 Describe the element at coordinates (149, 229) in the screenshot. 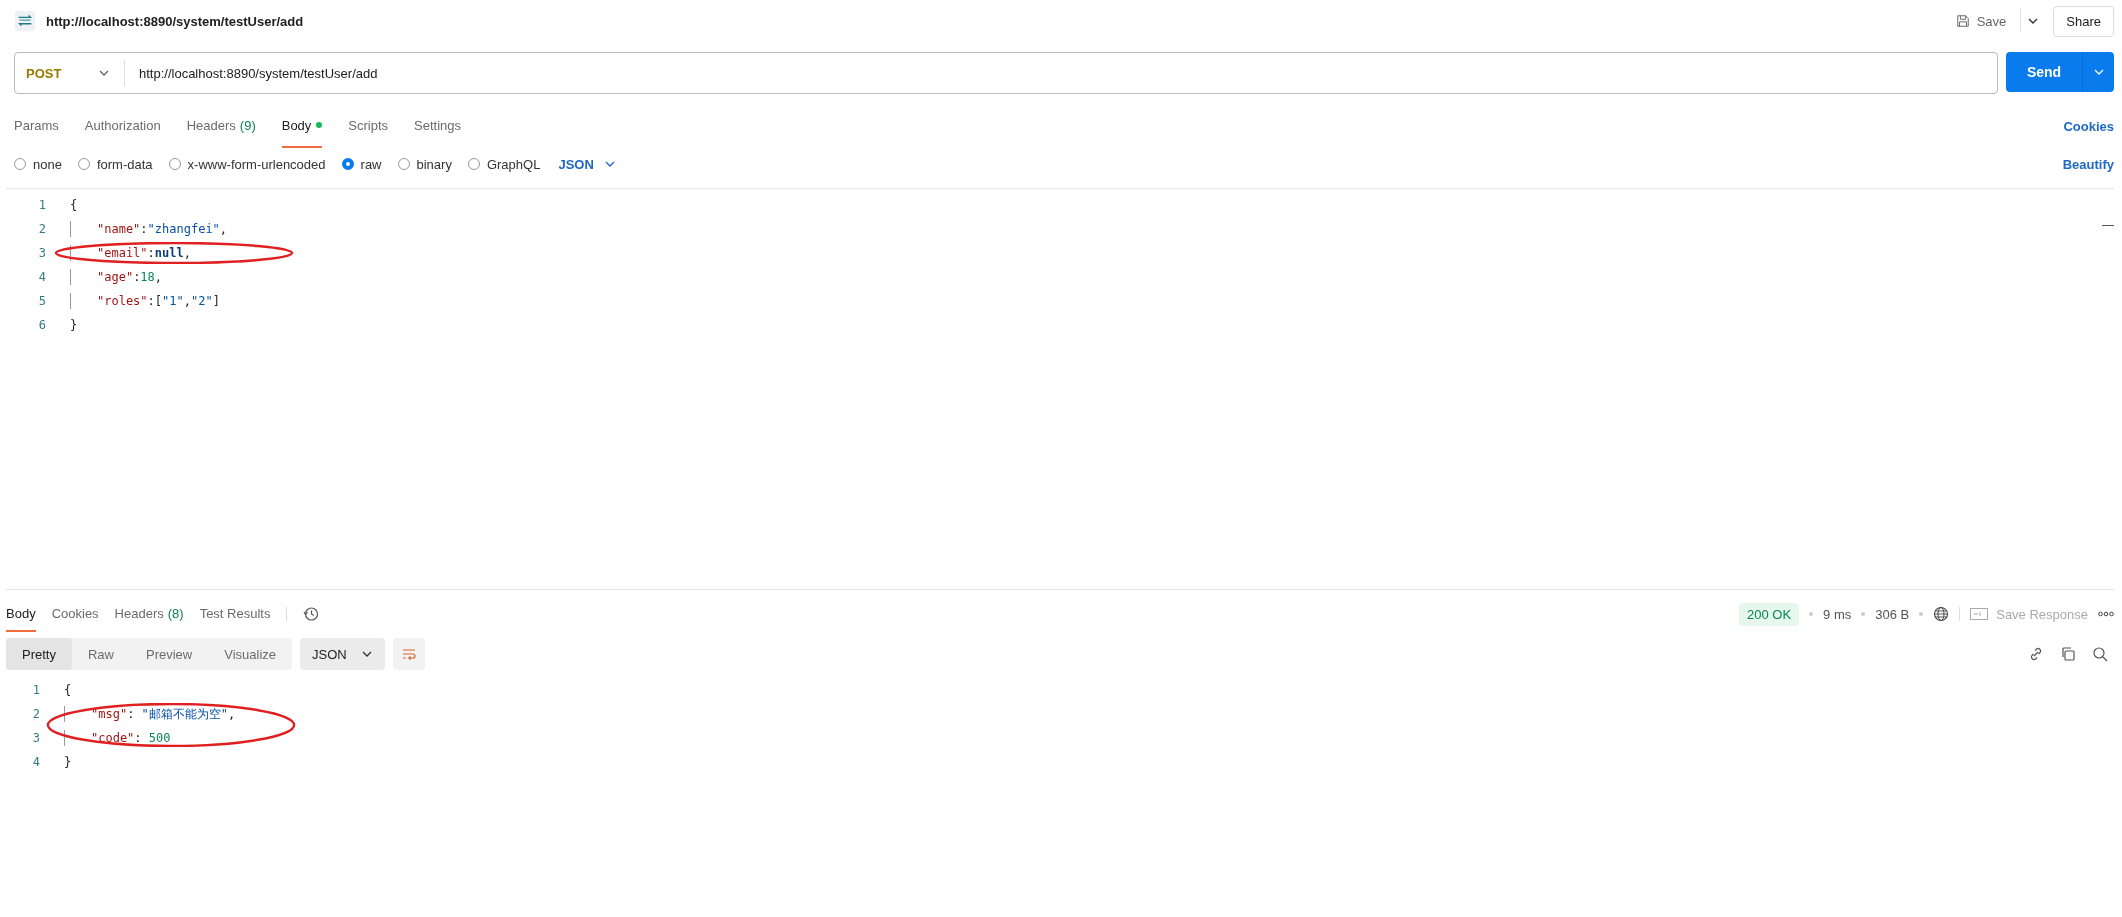

I see `code-line: "name":"zhangfei",` at that location.